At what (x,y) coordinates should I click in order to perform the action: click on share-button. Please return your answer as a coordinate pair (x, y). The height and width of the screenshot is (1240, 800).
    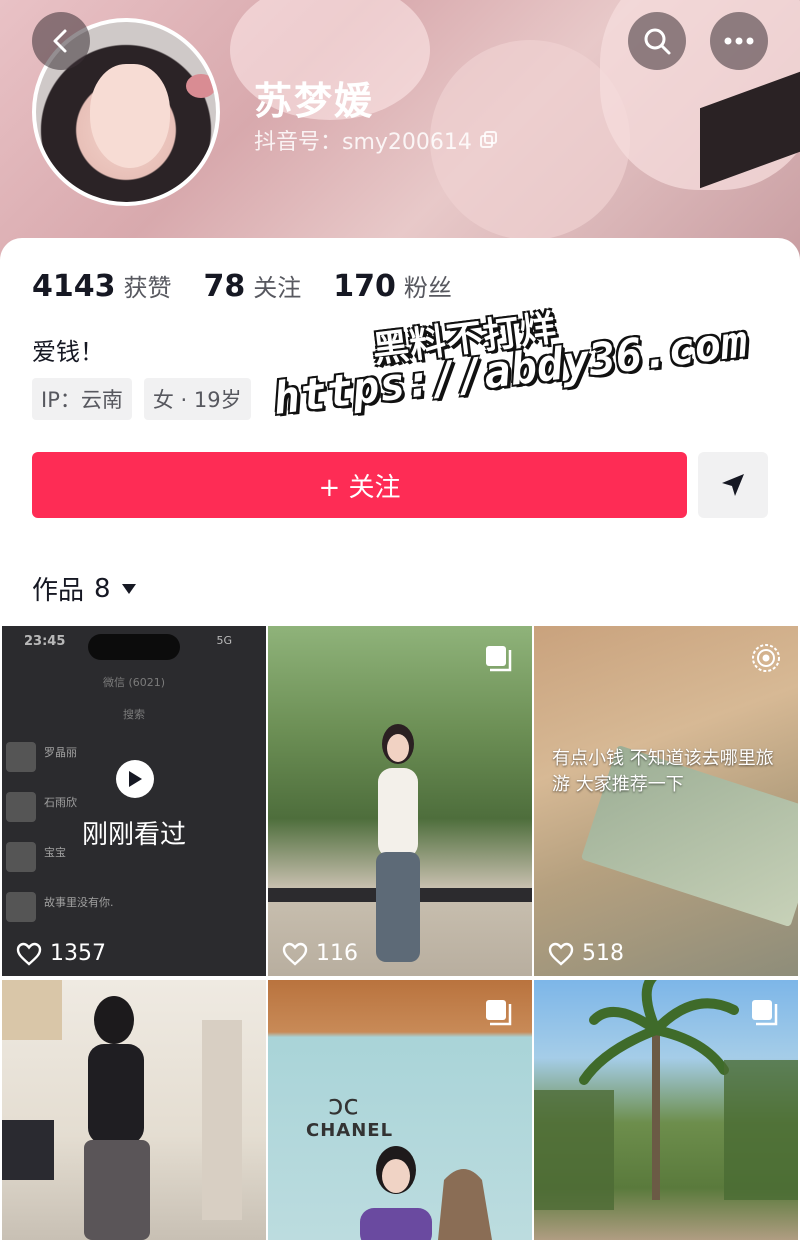
    Looking at the image, I should click on (733, 485).